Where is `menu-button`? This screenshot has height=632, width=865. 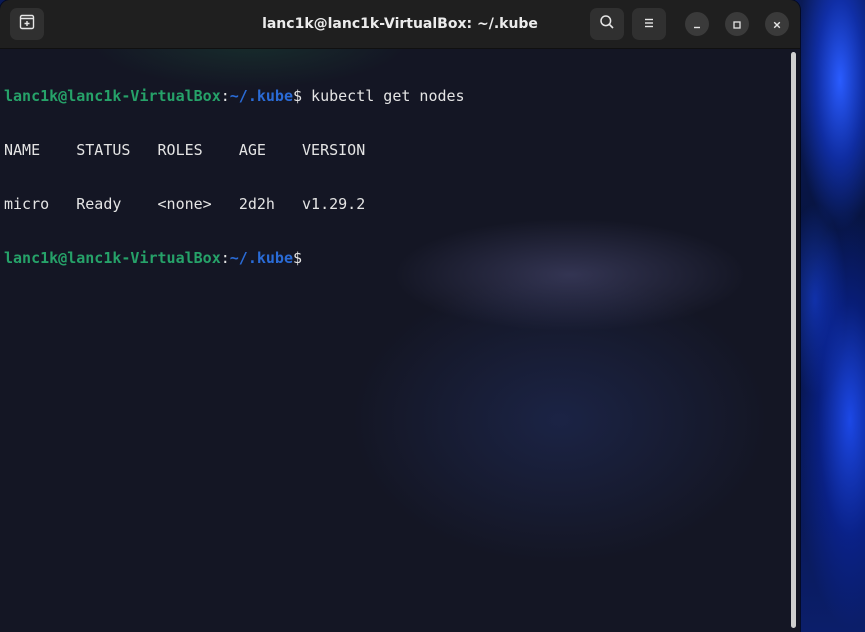 menu-button is located at coordinates (649, 24).